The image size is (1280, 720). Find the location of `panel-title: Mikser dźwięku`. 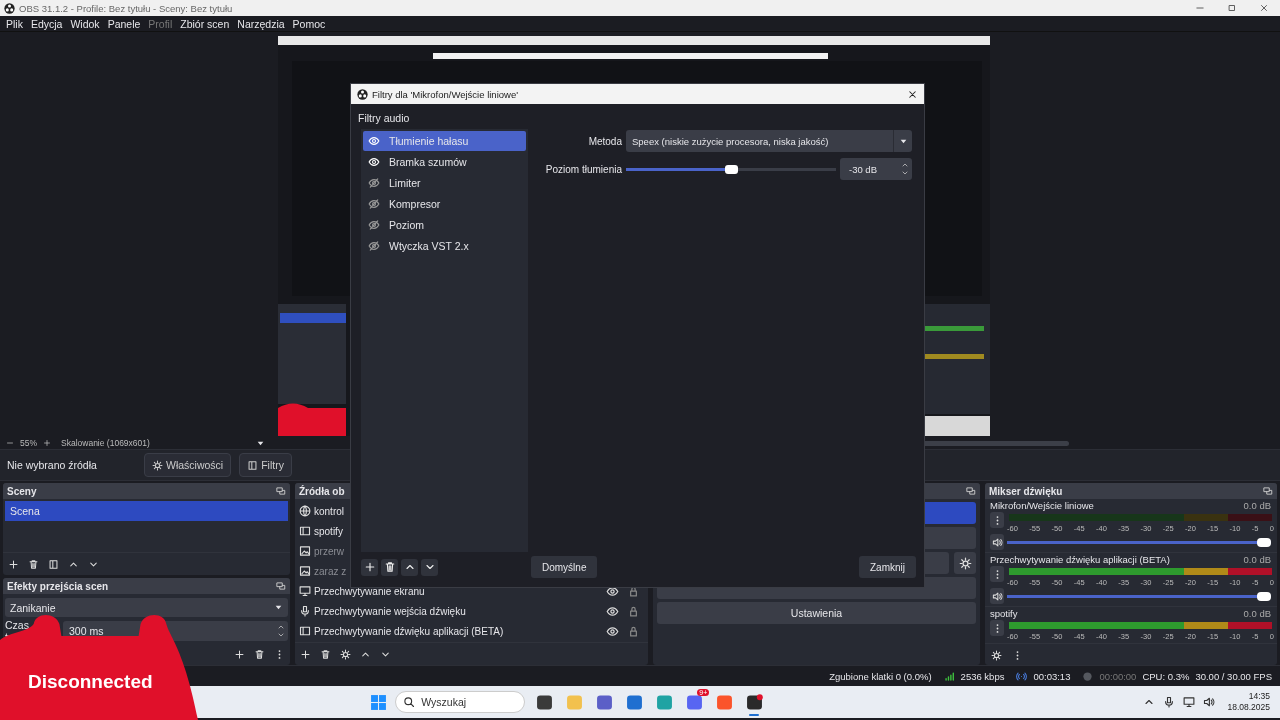

panel-title: Mikser dźwięku is located at coordinates (1026, 491).